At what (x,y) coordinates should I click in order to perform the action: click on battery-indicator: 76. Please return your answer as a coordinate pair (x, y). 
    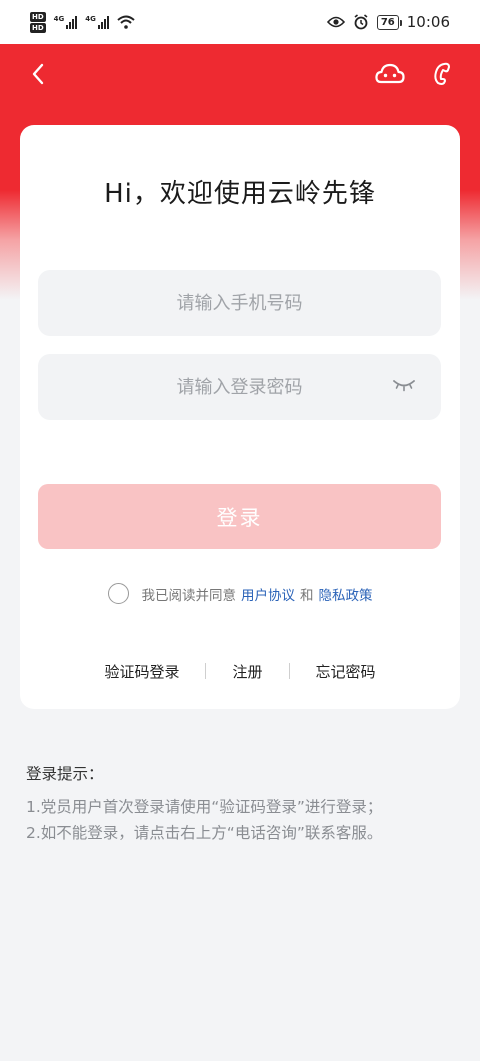
    Looking at the image, I should click on (389, 22).